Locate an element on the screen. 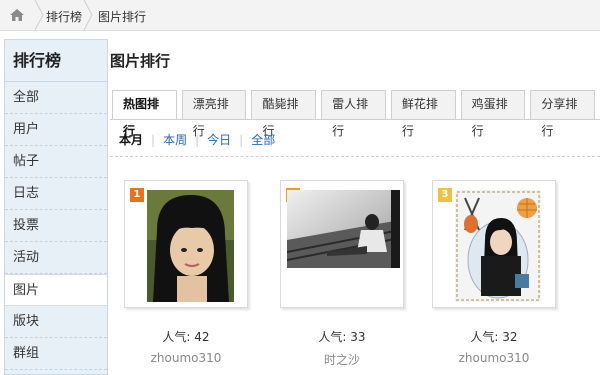 The height and width of the screenshot is (375, 600). sidebar-item-blogs: 日志 is located at coordinates (56, 194).